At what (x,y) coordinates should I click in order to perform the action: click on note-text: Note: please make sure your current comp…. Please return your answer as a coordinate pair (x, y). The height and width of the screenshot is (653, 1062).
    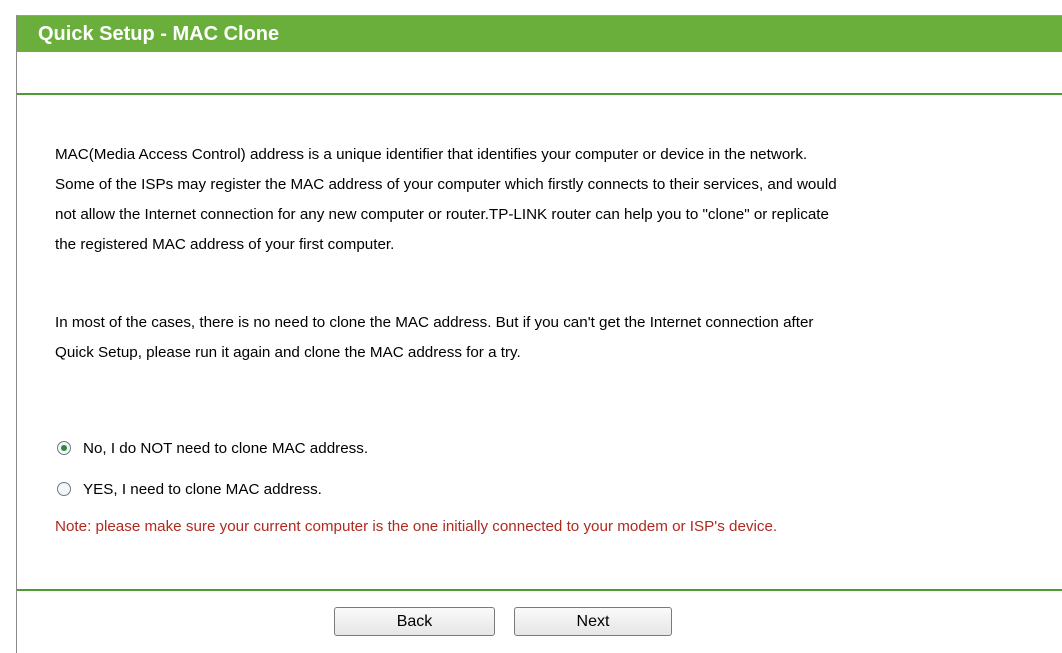
    Looking at the image, I should click on (416, 526).